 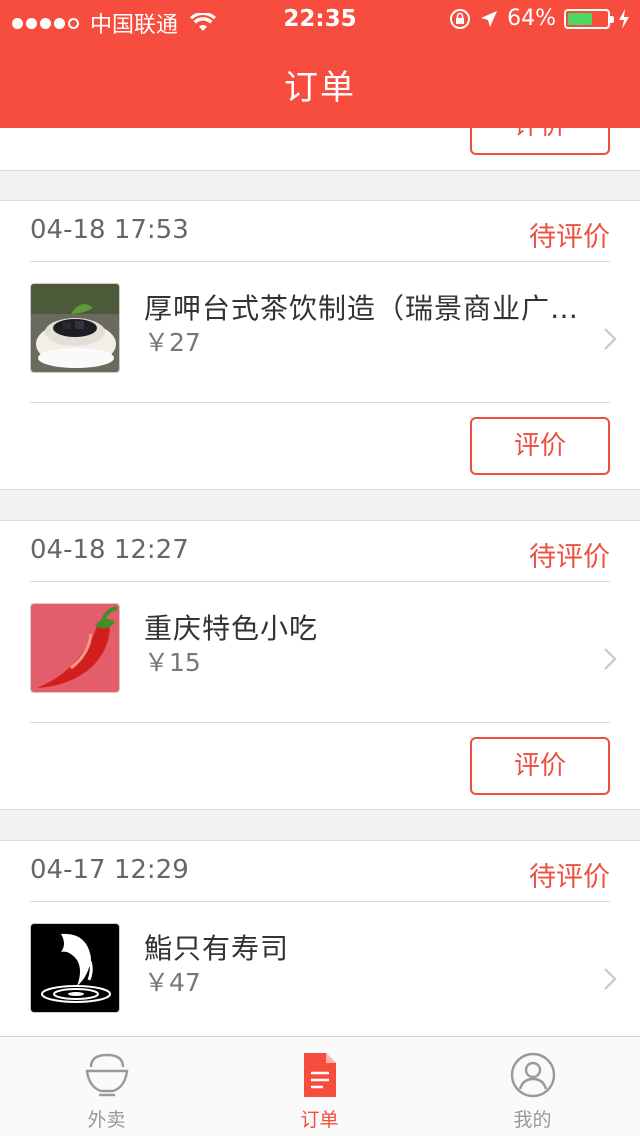 I want to click on order-price: ￥27, so click(x=172, y=342).